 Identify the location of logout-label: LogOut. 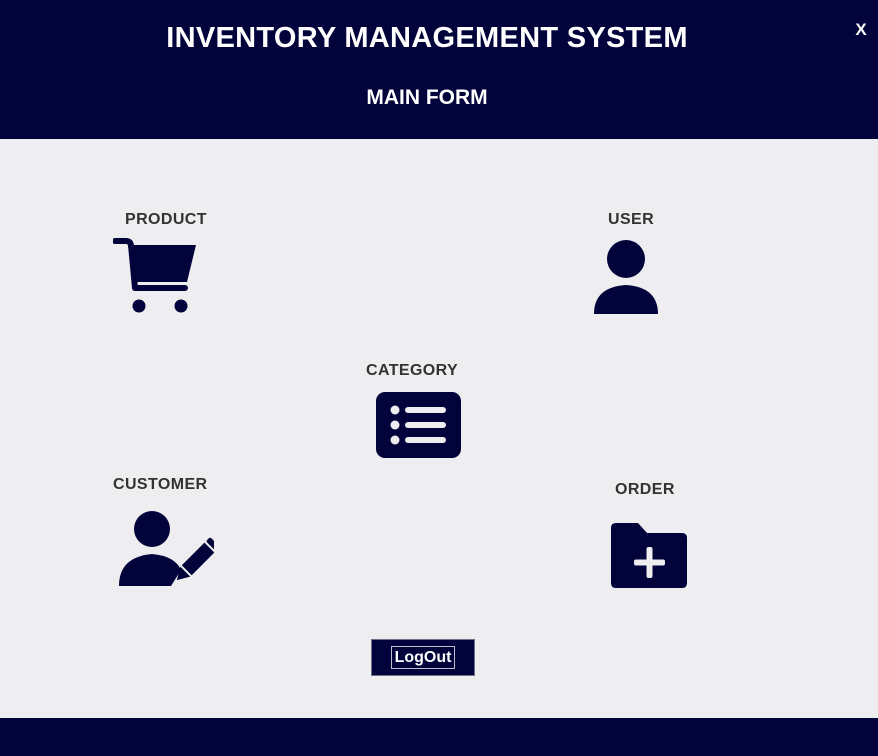
(423, 657).